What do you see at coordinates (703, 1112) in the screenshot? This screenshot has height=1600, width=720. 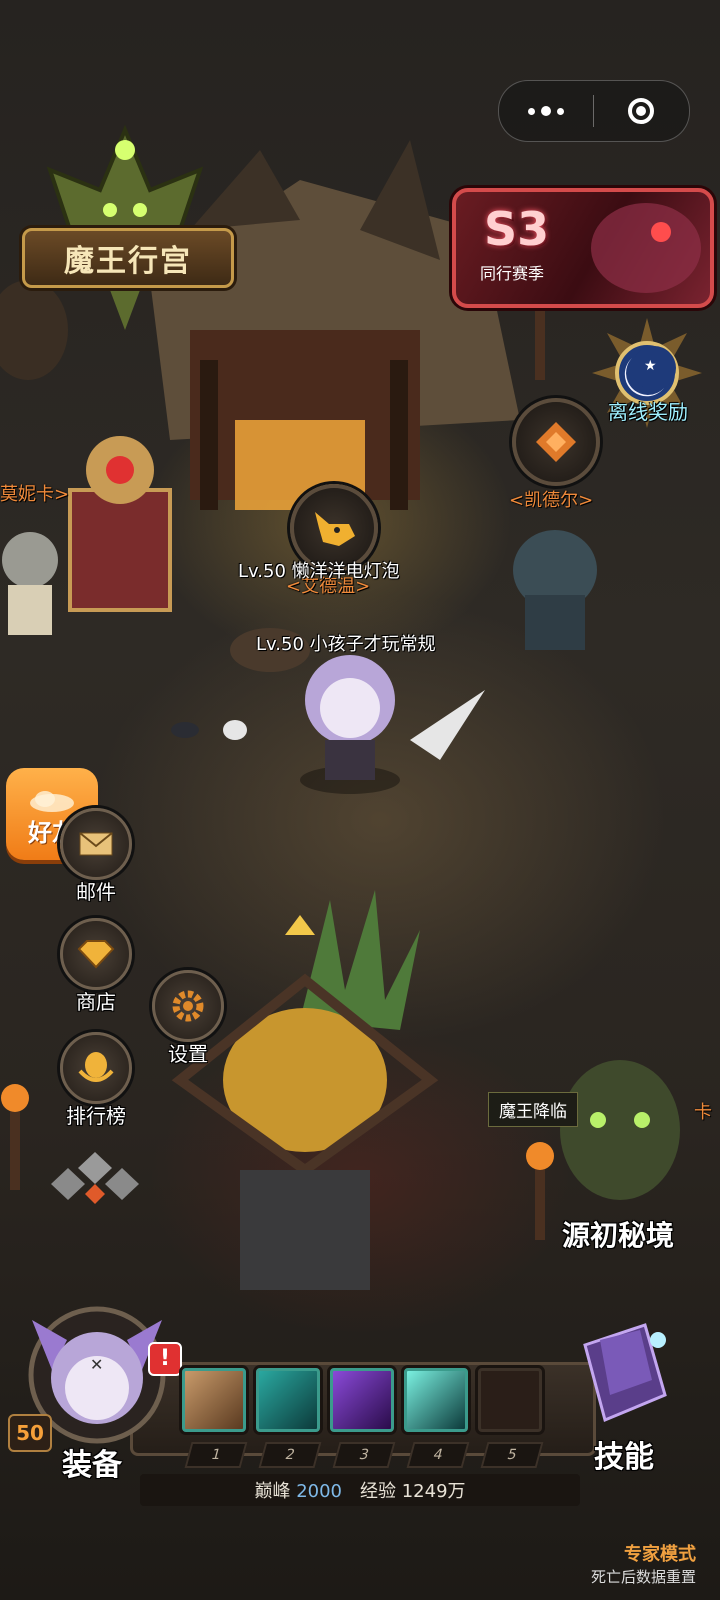 I see `dungeon-edge-text: 卡` at bounding box center [703, 1112].